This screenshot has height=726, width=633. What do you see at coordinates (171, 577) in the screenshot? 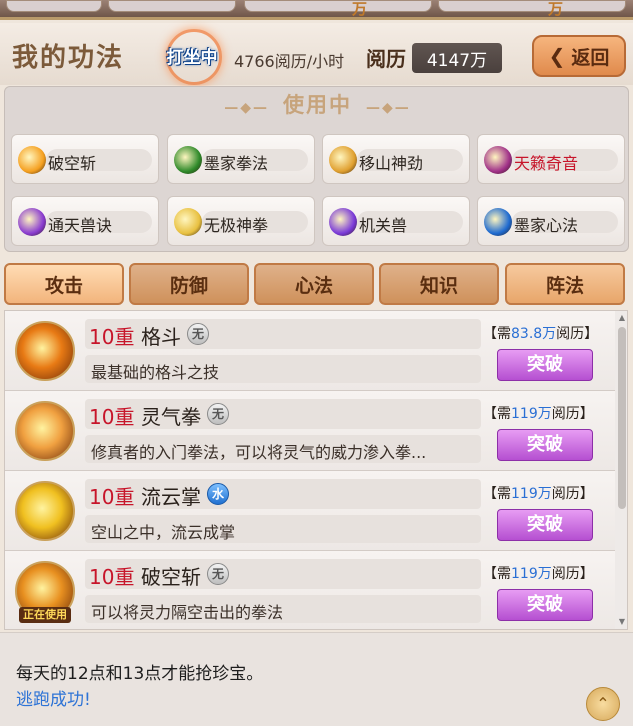
I see `skill-name: 破空斩` at bounding box center [171, 577].